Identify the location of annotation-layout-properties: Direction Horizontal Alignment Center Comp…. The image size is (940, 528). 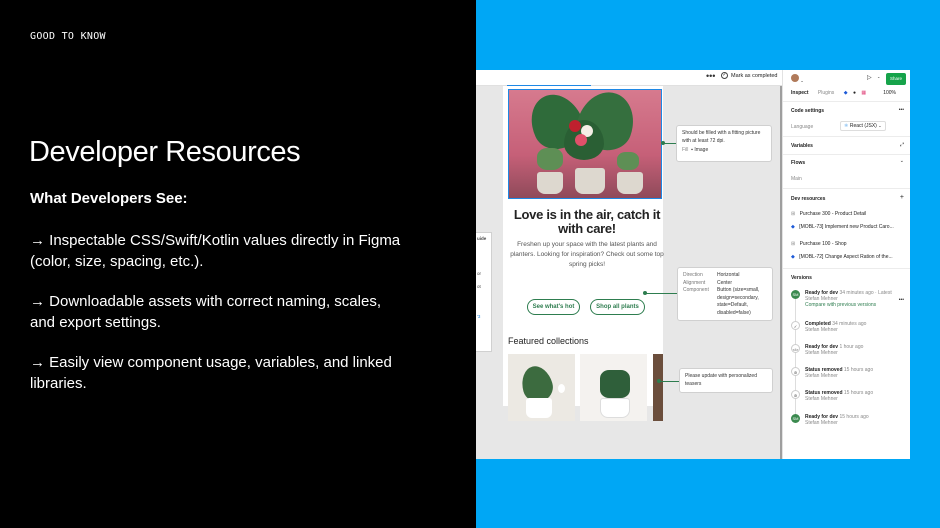
(725, 294).